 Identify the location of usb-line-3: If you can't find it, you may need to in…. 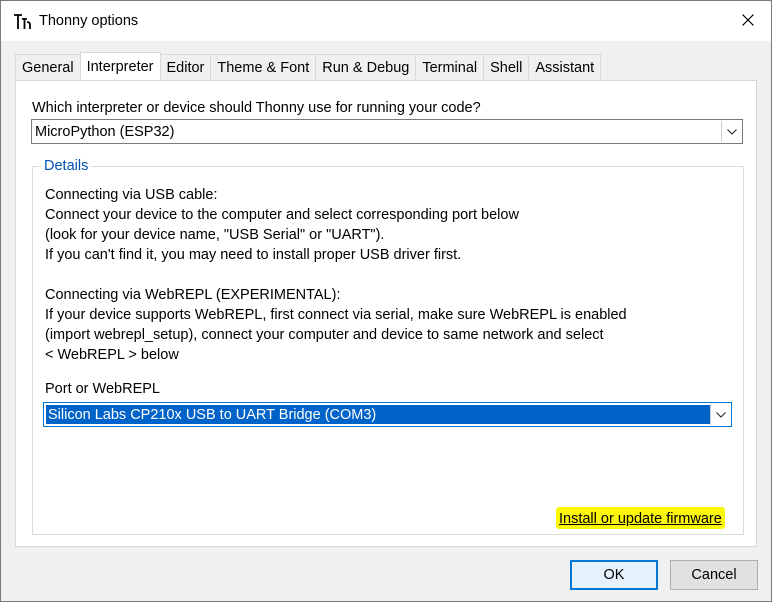
(253, 255).